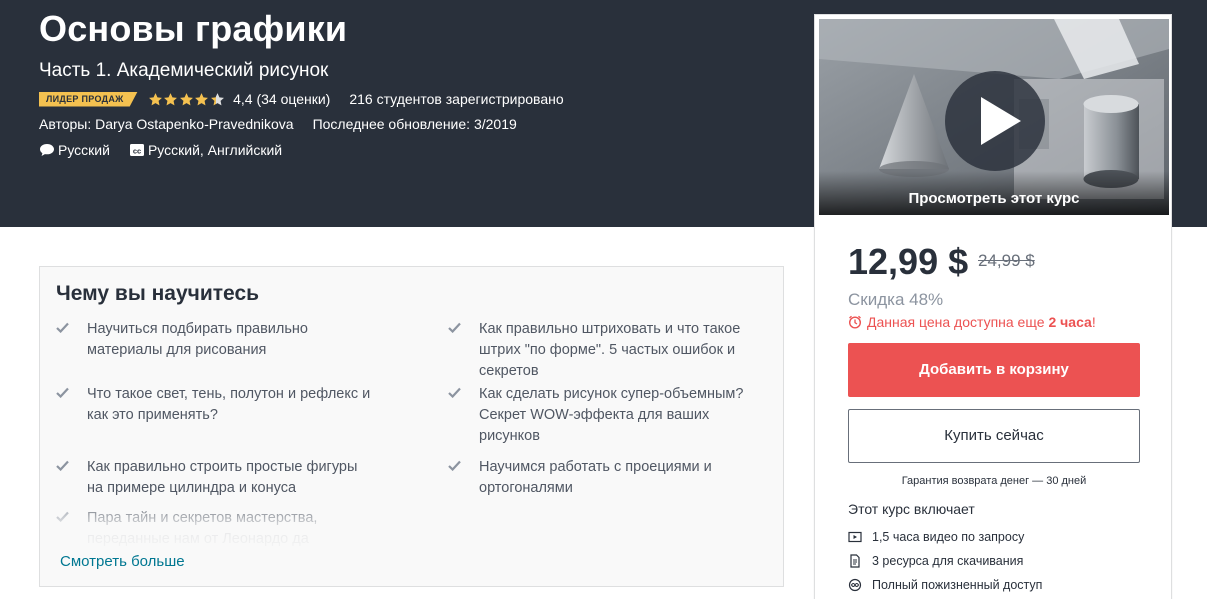 The width and height of the screenshot is (1207, 599). What do you see at coordinates (281, 99) in the screenshot?
I see `rating-text: 4,4 (34 оценки)` at bounding box center [281, 99].